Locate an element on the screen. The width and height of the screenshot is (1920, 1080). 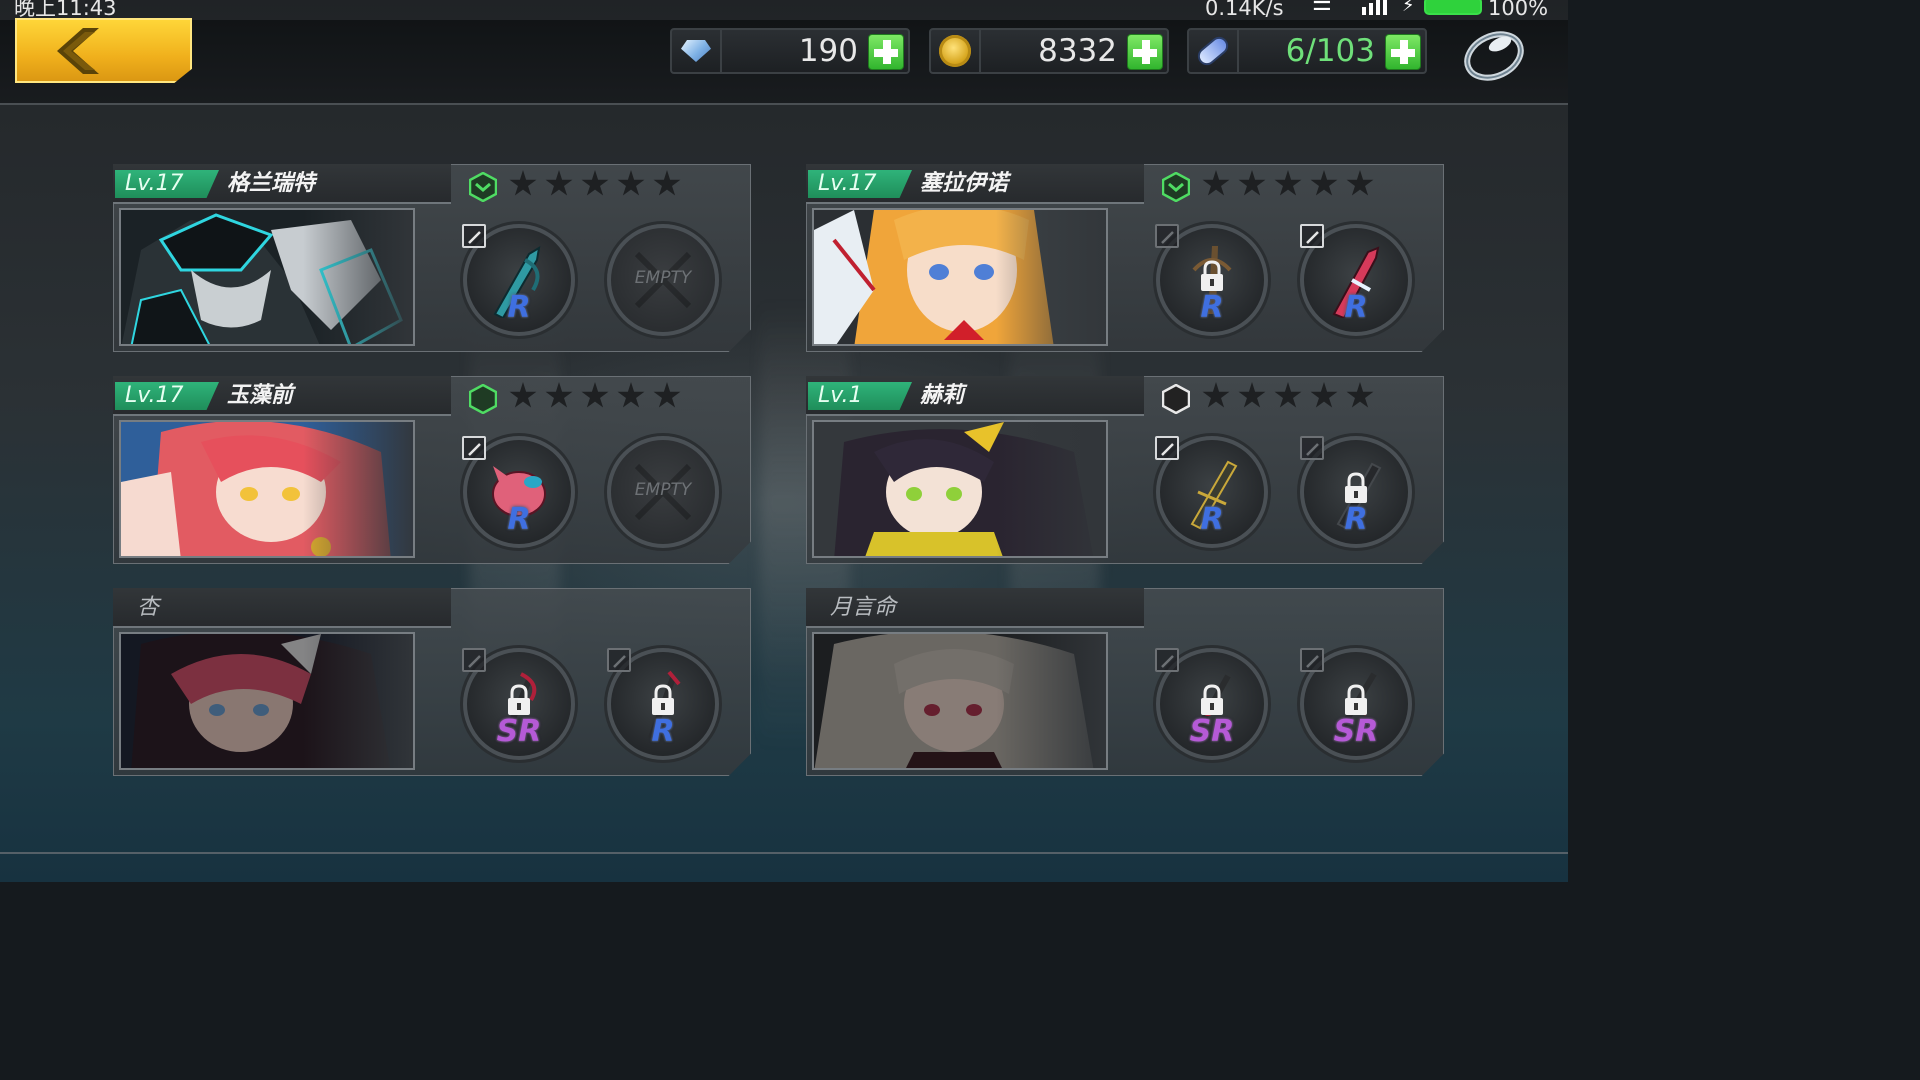
wifi-icon: ☰ is located at coordinates (1322, 8).